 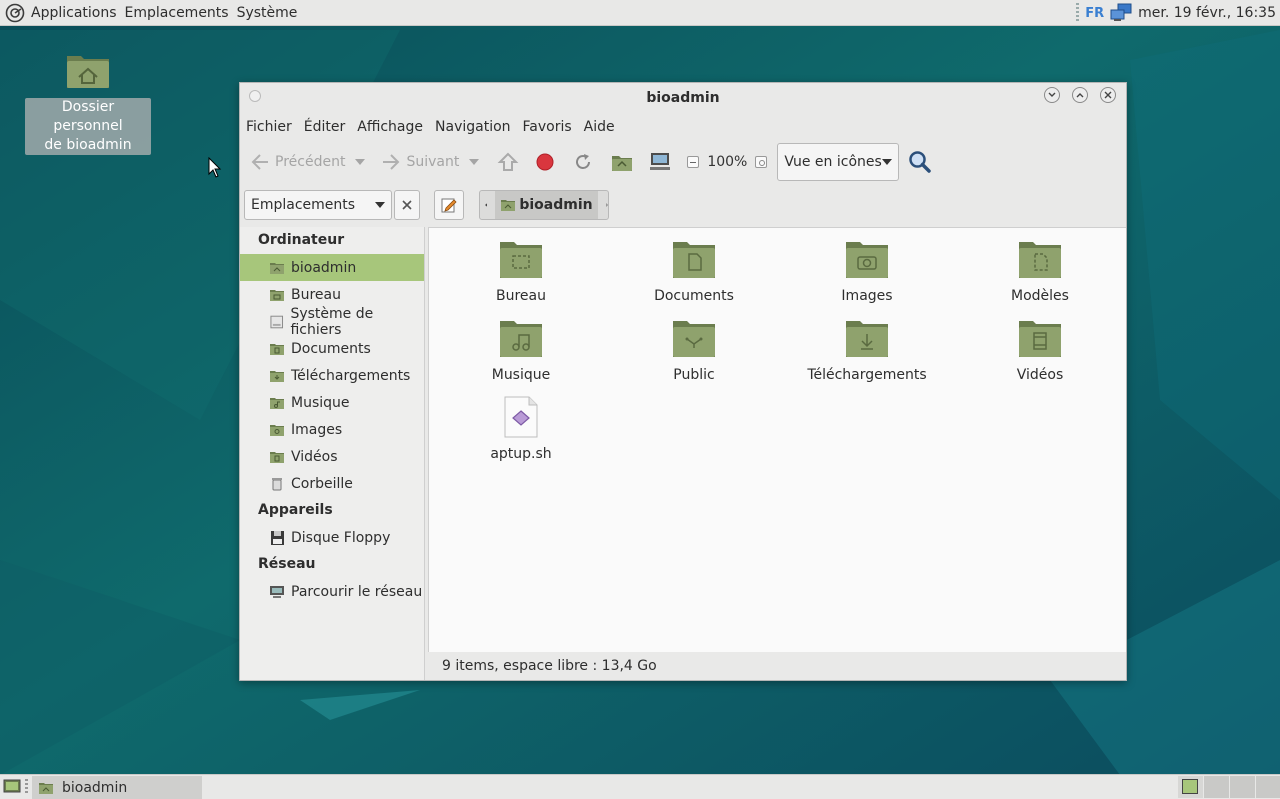 I want to click on file-item: Vidéos, so click(x=1040, y=350).